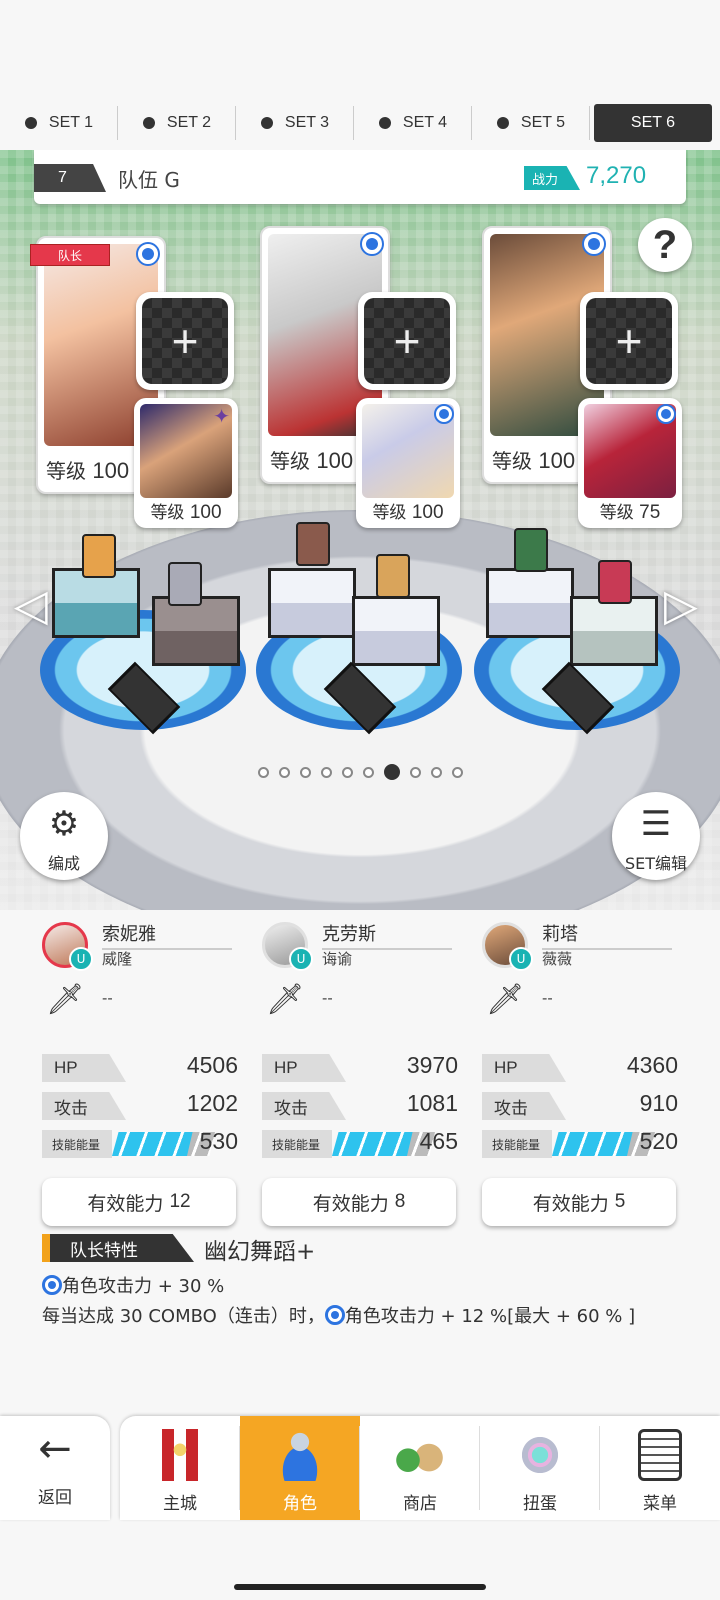 This screenshot has width=720, height=1600. What do you see at coordinates (359, 1202) in the screenshot?
I see `ability-button: 有效能力 8` at bounding box center [359, 1202].